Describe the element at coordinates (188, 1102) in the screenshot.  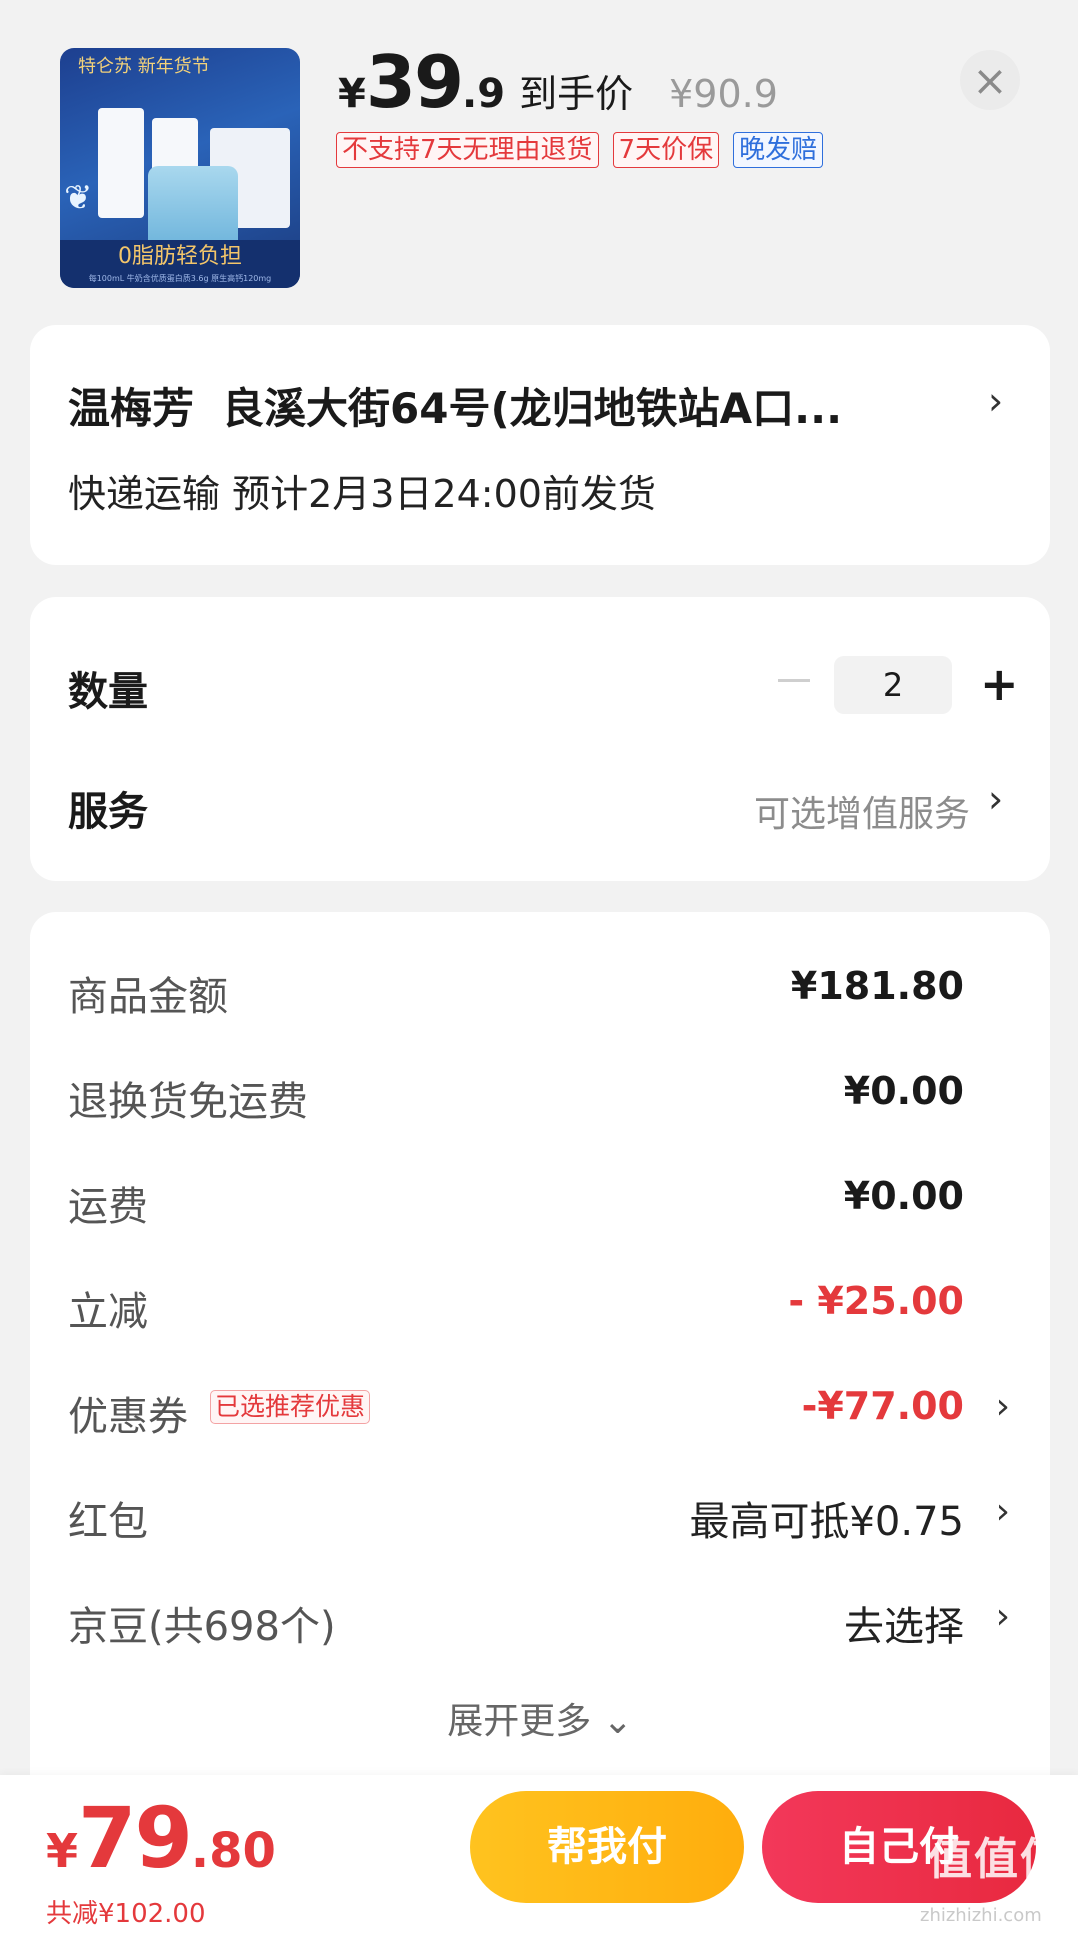
I see `return-freight-label: 退换货免运费` at that location.